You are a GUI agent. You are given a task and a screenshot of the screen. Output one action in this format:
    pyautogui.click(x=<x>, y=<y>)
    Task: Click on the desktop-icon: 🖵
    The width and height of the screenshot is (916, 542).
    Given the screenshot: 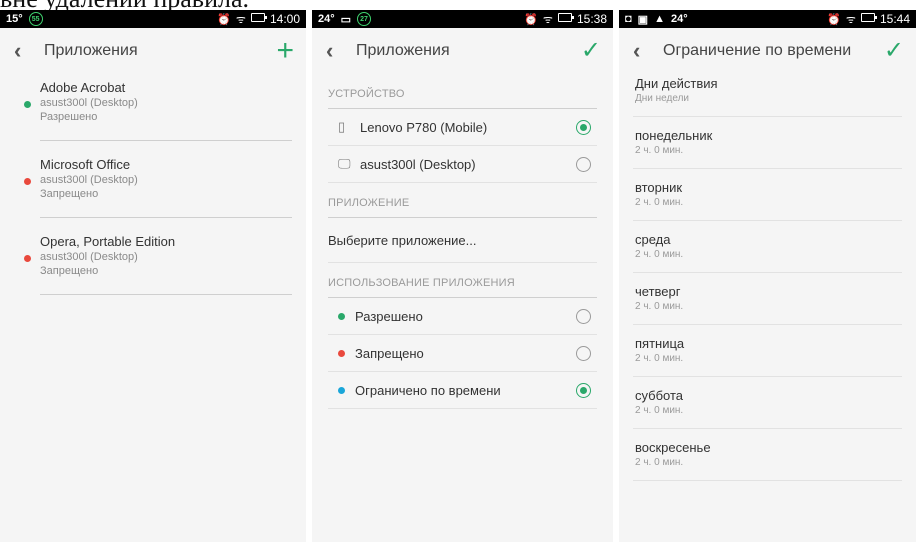 What is the action you would take?
    pyautogui.click(x=344, y=163)
    